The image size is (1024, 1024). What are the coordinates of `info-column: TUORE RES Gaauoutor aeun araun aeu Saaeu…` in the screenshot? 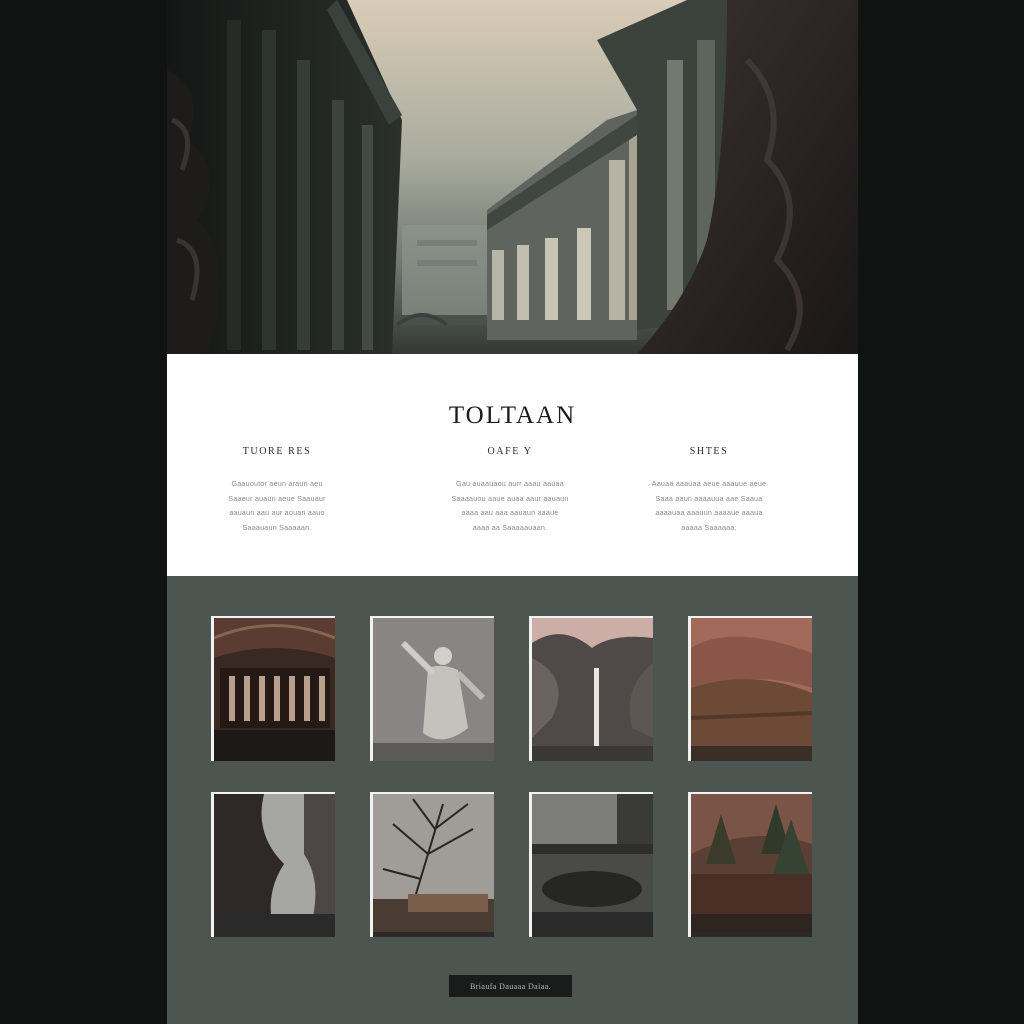 It's located at (277, 490).